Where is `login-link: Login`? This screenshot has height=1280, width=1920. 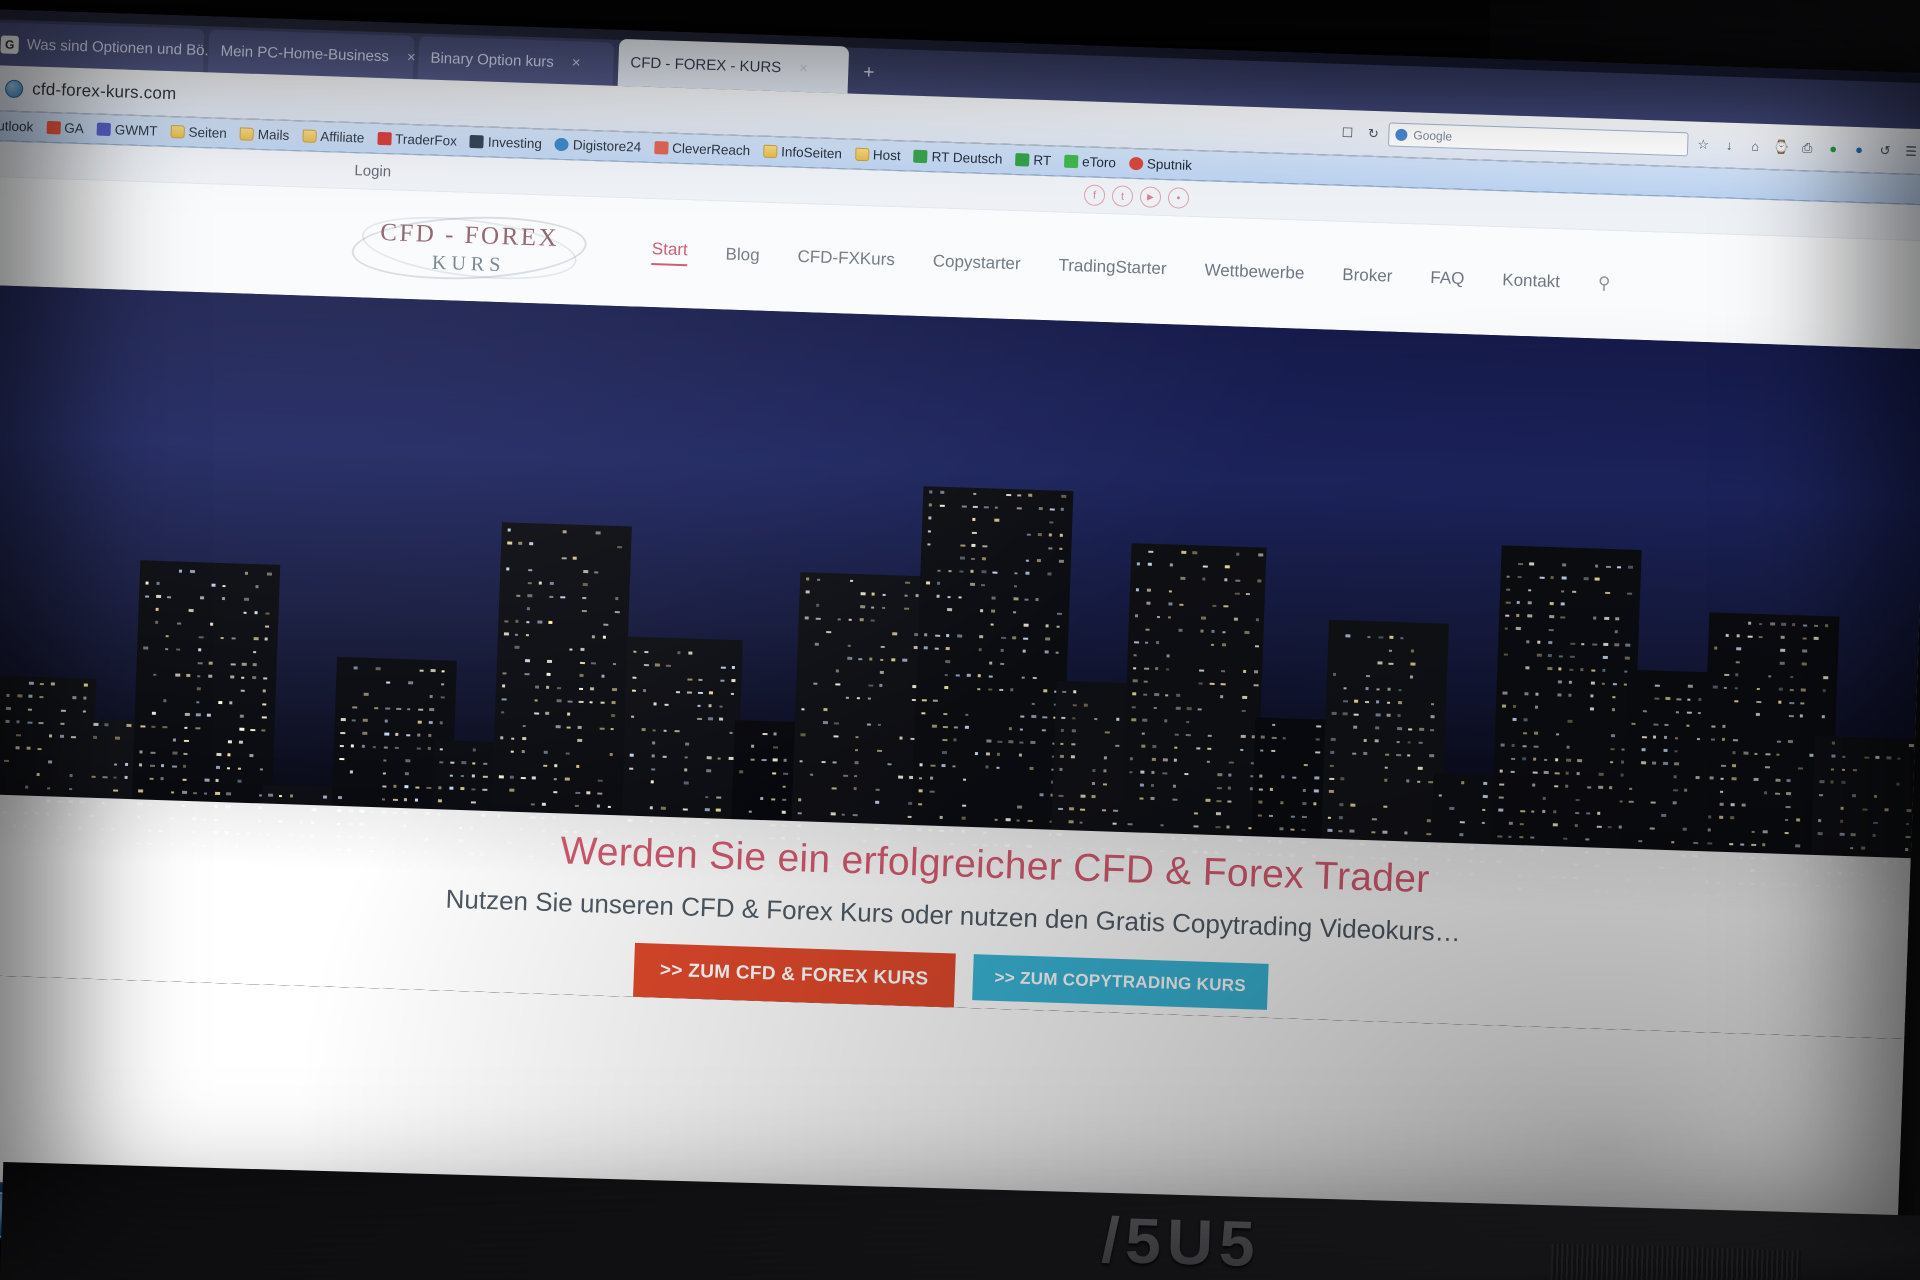
login-link: Login is located at coordinates (372, 171).